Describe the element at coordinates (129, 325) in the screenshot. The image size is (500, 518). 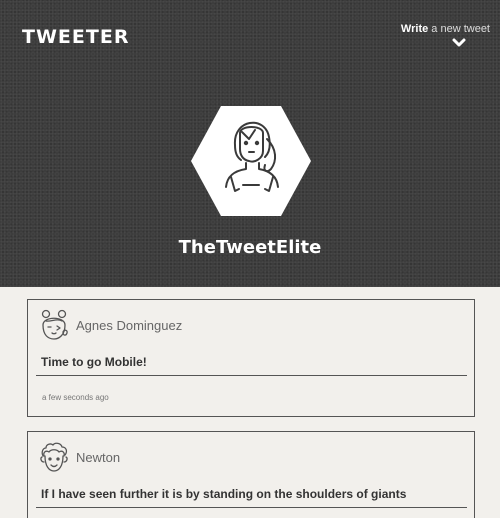
I see `tweet-author: Agnes Dominguez` at that location.